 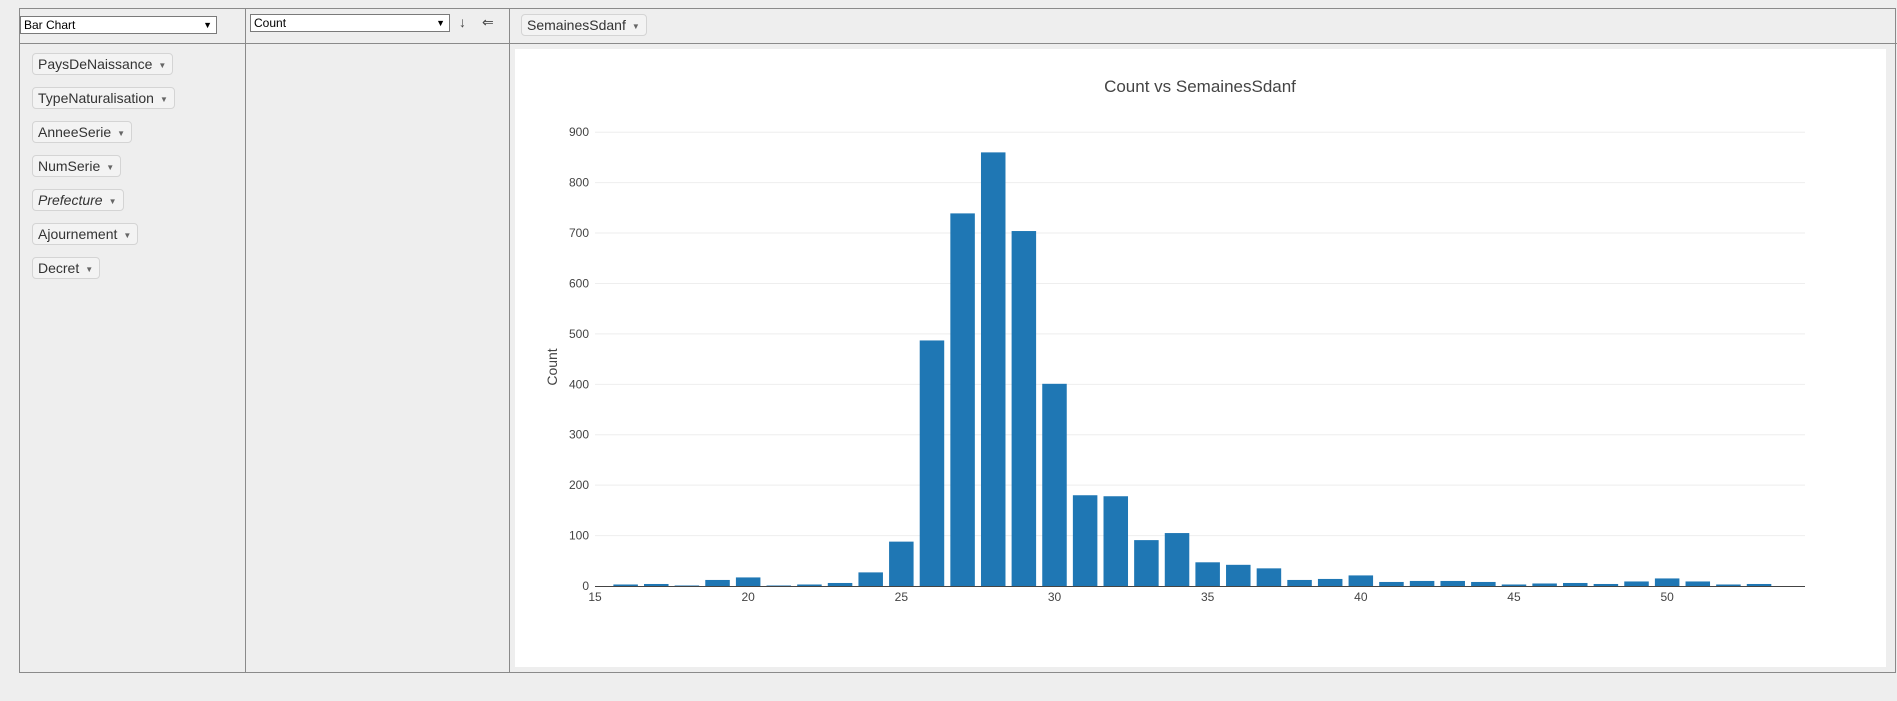 I want to click on attribute-pill: NumSerie ▼, so click(x=77, y=166).